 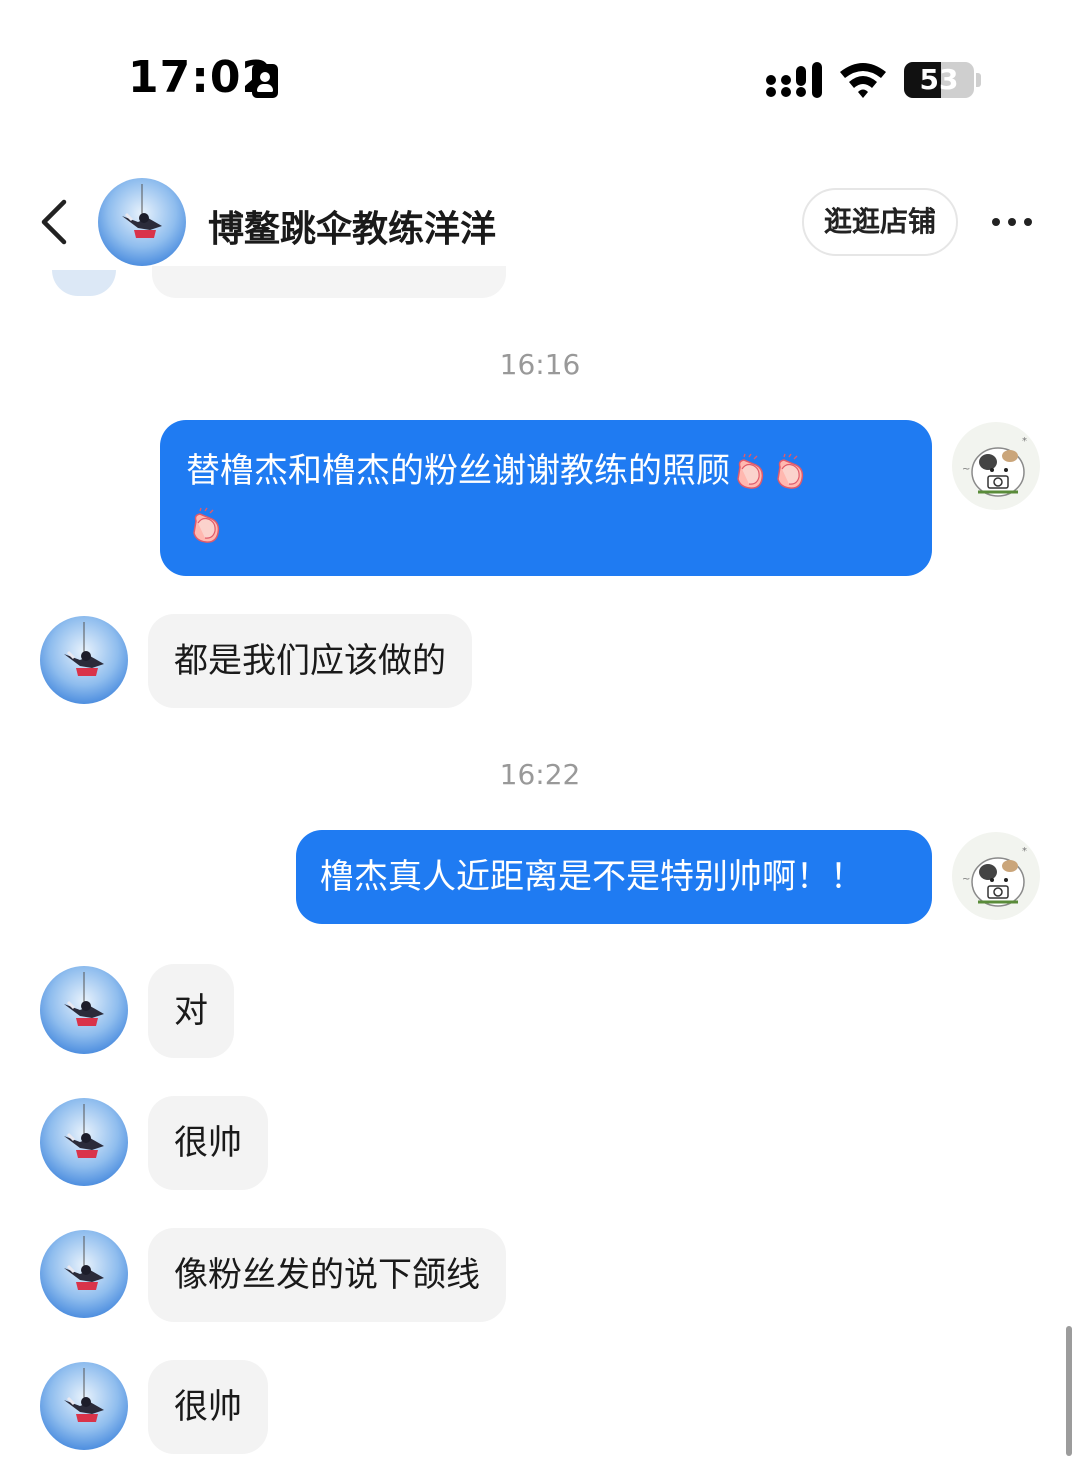 I want to click on wifi-icon, so click(x=863, y=80).